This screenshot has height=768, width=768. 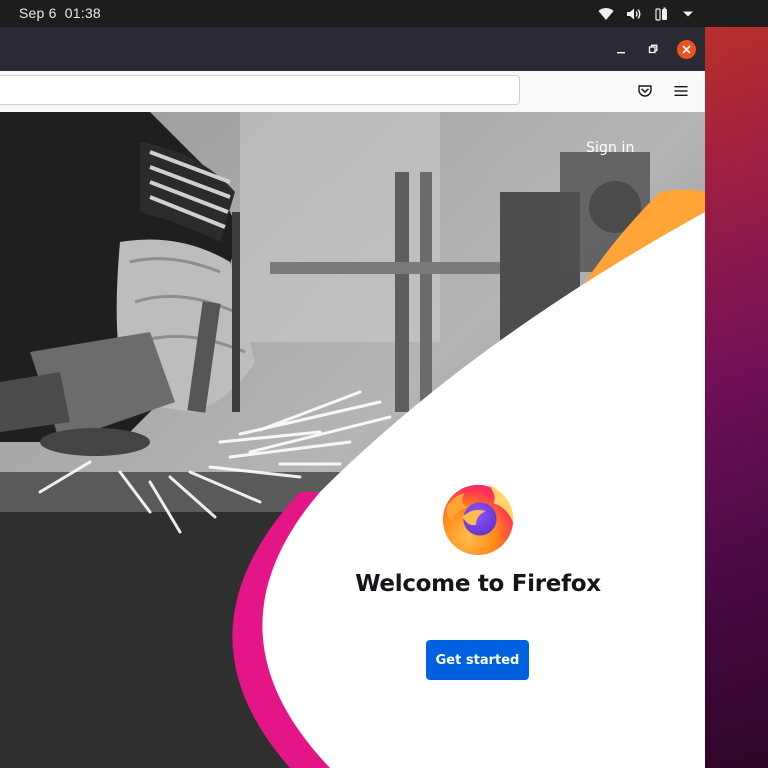 I want to click on clock: Sep 6 01:38, so click(x=60, y=13).